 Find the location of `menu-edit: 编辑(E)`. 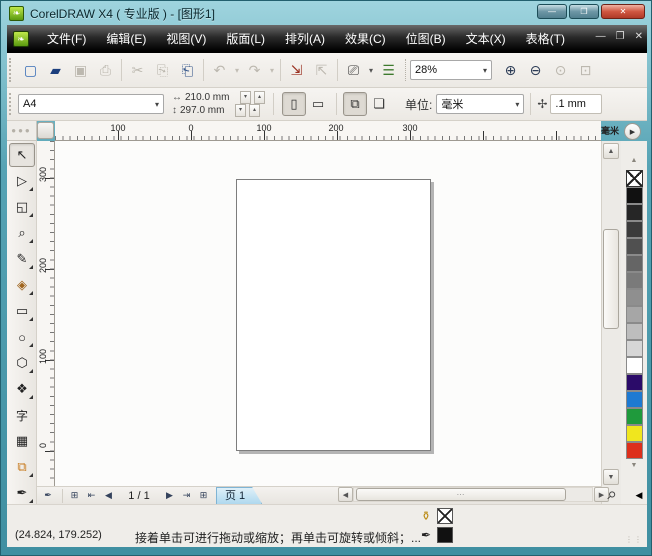

menu-edit: 编辑(E) is located at coordinates (126, 39).